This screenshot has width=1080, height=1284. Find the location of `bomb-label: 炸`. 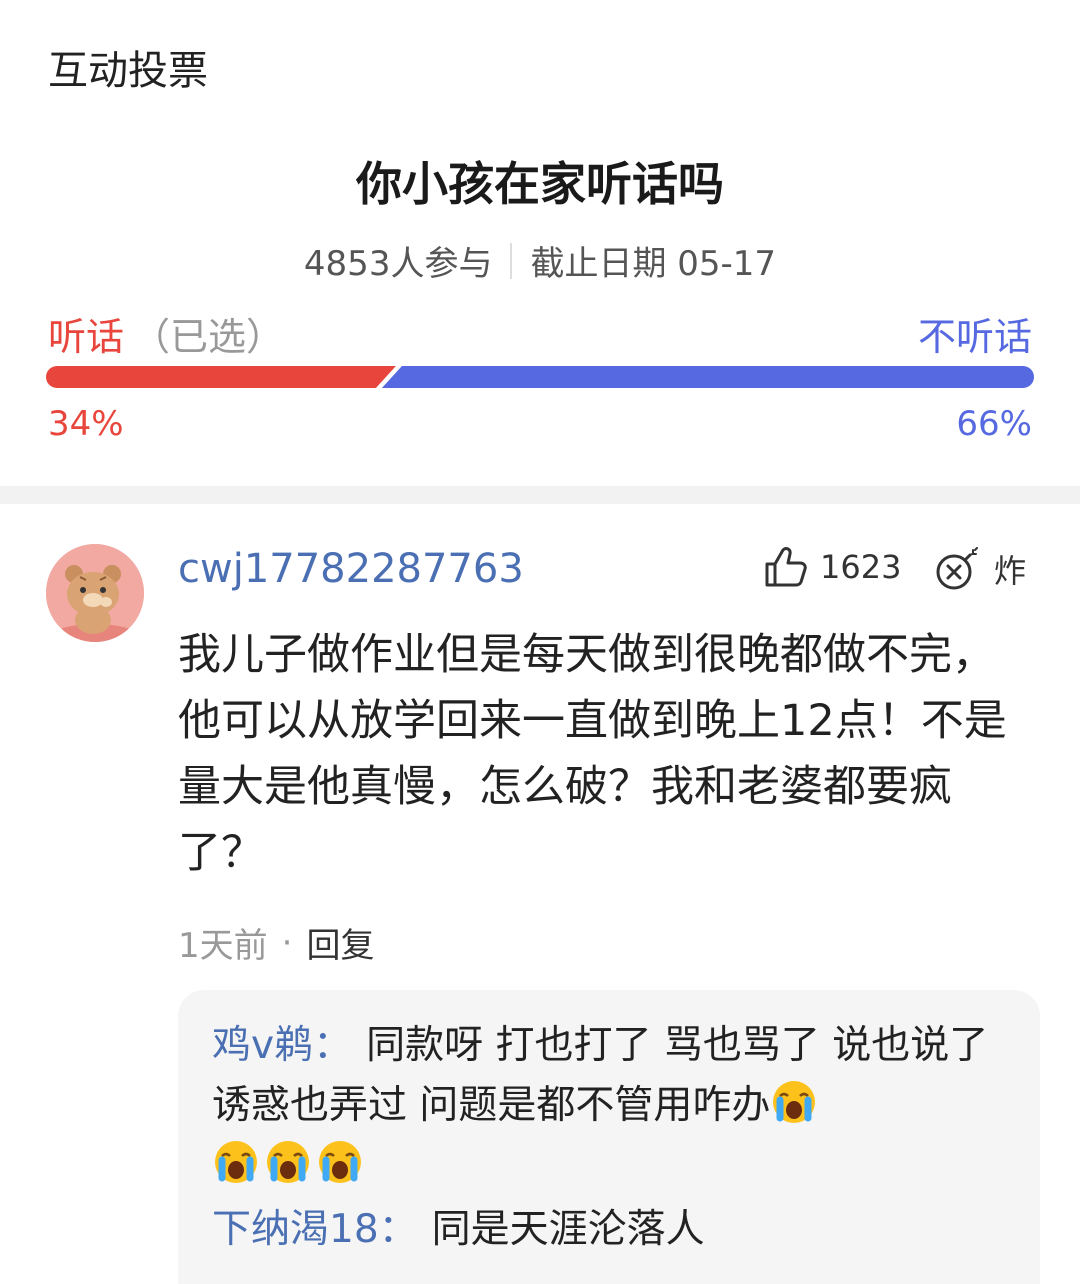

bomb-label: 炸 is located at coordinates (1010, 571).